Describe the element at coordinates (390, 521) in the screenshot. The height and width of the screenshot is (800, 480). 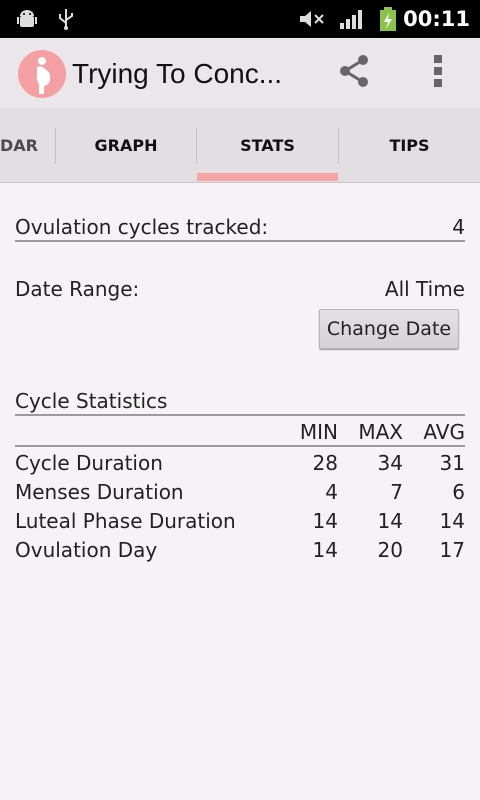
I see `table-cell-max: 14` at that location.